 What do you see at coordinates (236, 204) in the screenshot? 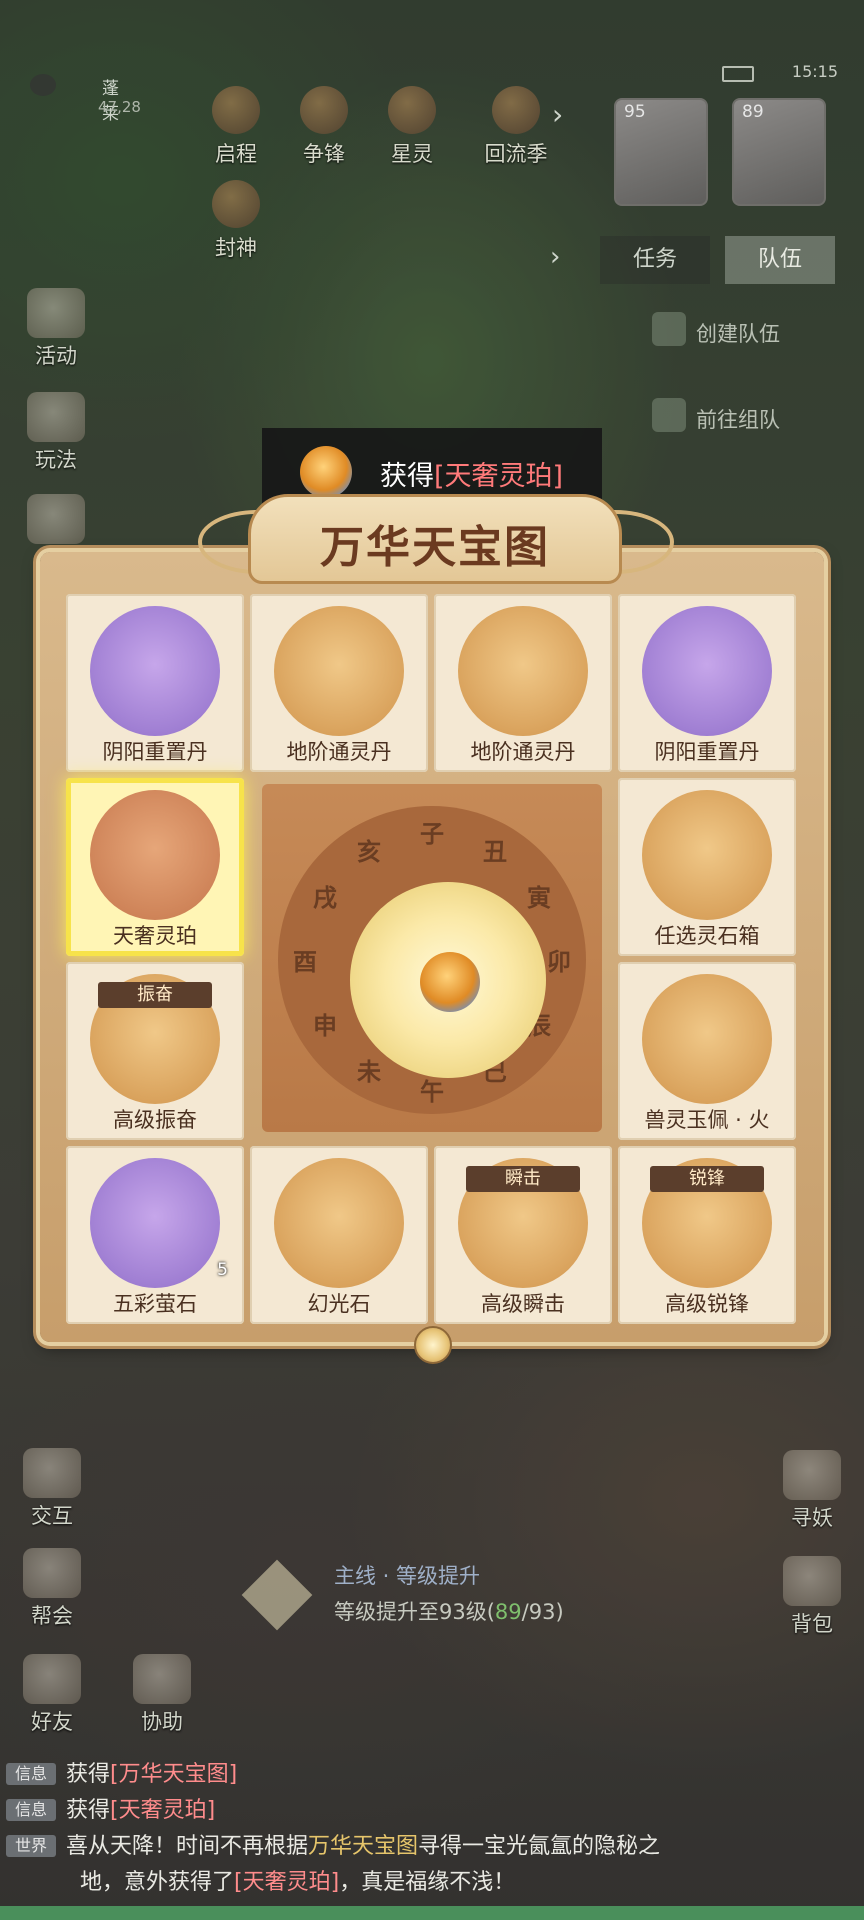
I see `fengshen-icon` at bounding box center [236, 204].